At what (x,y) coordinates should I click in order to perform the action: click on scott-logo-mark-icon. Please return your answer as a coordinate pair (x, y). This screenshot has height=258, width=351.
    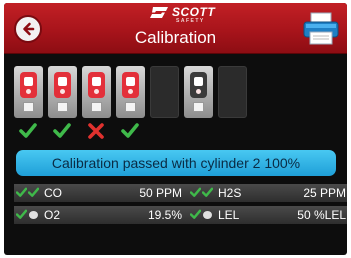
    Looking at the image, I should click on (159, 12).